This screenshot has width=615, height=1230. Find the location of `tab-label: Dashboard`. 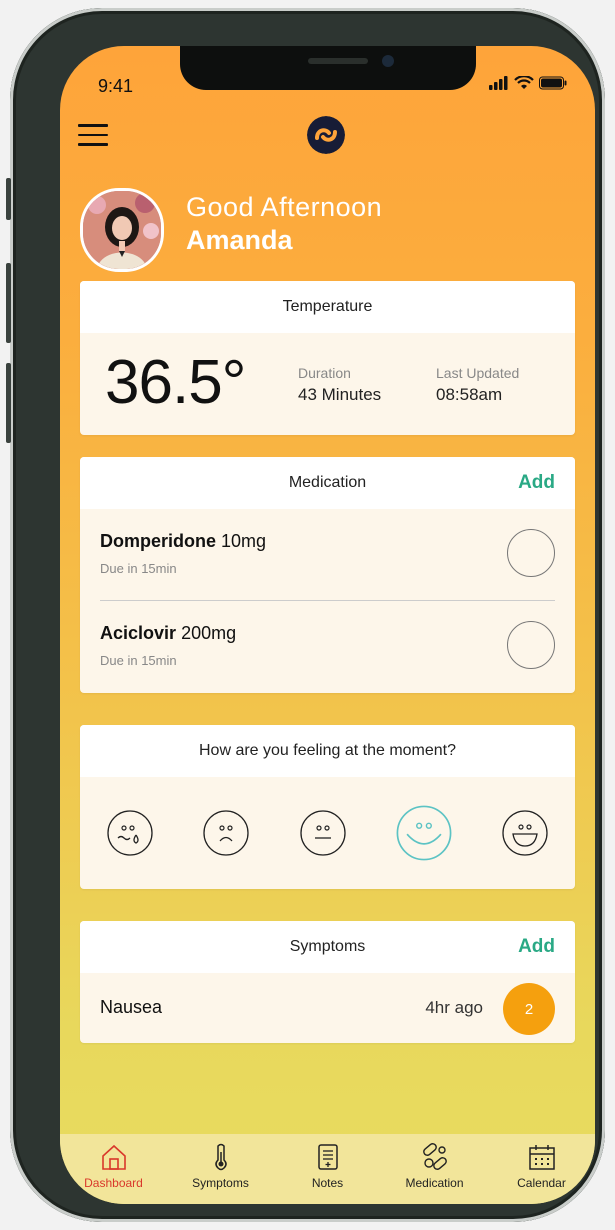

tab-label: Dashboard is located at coordinates (113, 1183).